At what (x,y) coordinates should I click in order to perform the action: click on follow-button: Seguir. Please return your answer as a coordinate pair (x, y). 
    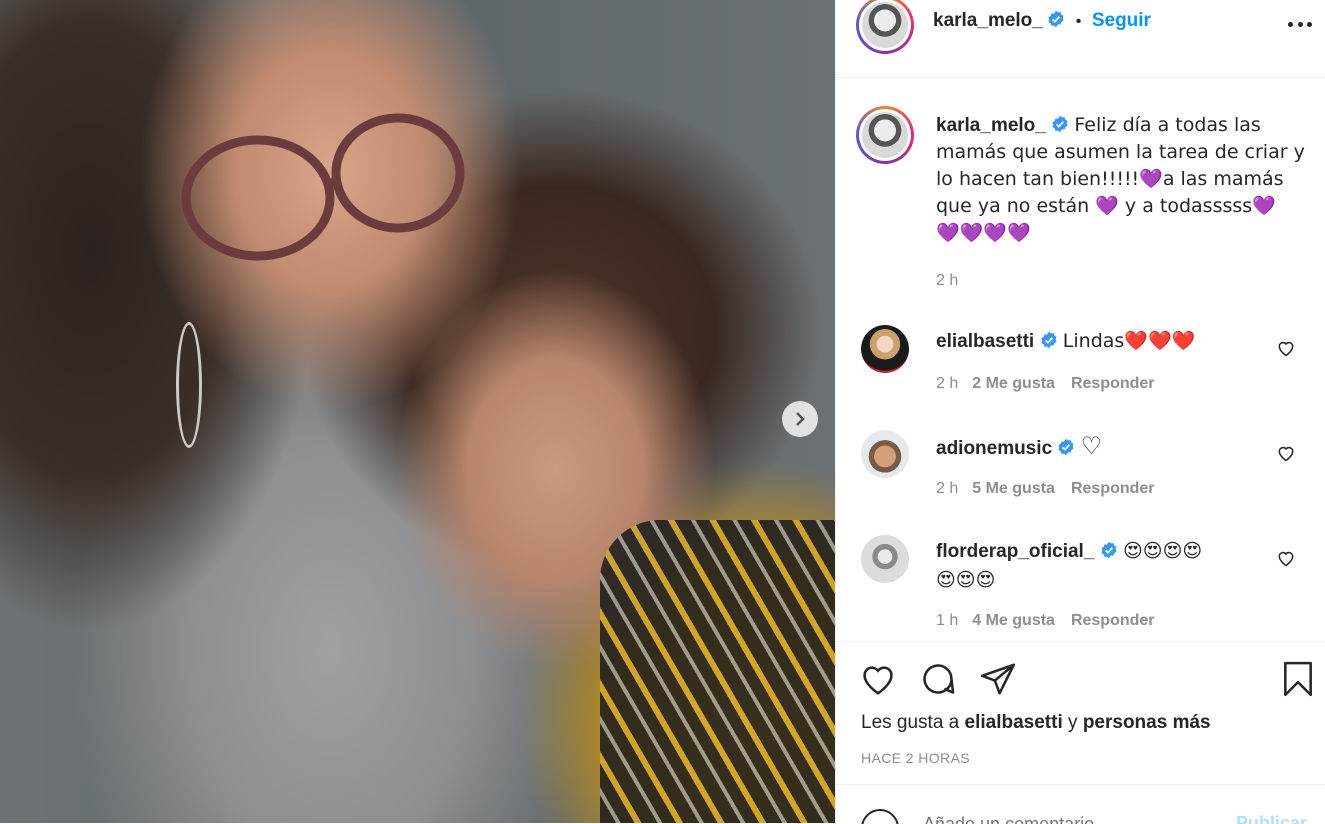
    Looking at the image, I should click on (1121, 20).